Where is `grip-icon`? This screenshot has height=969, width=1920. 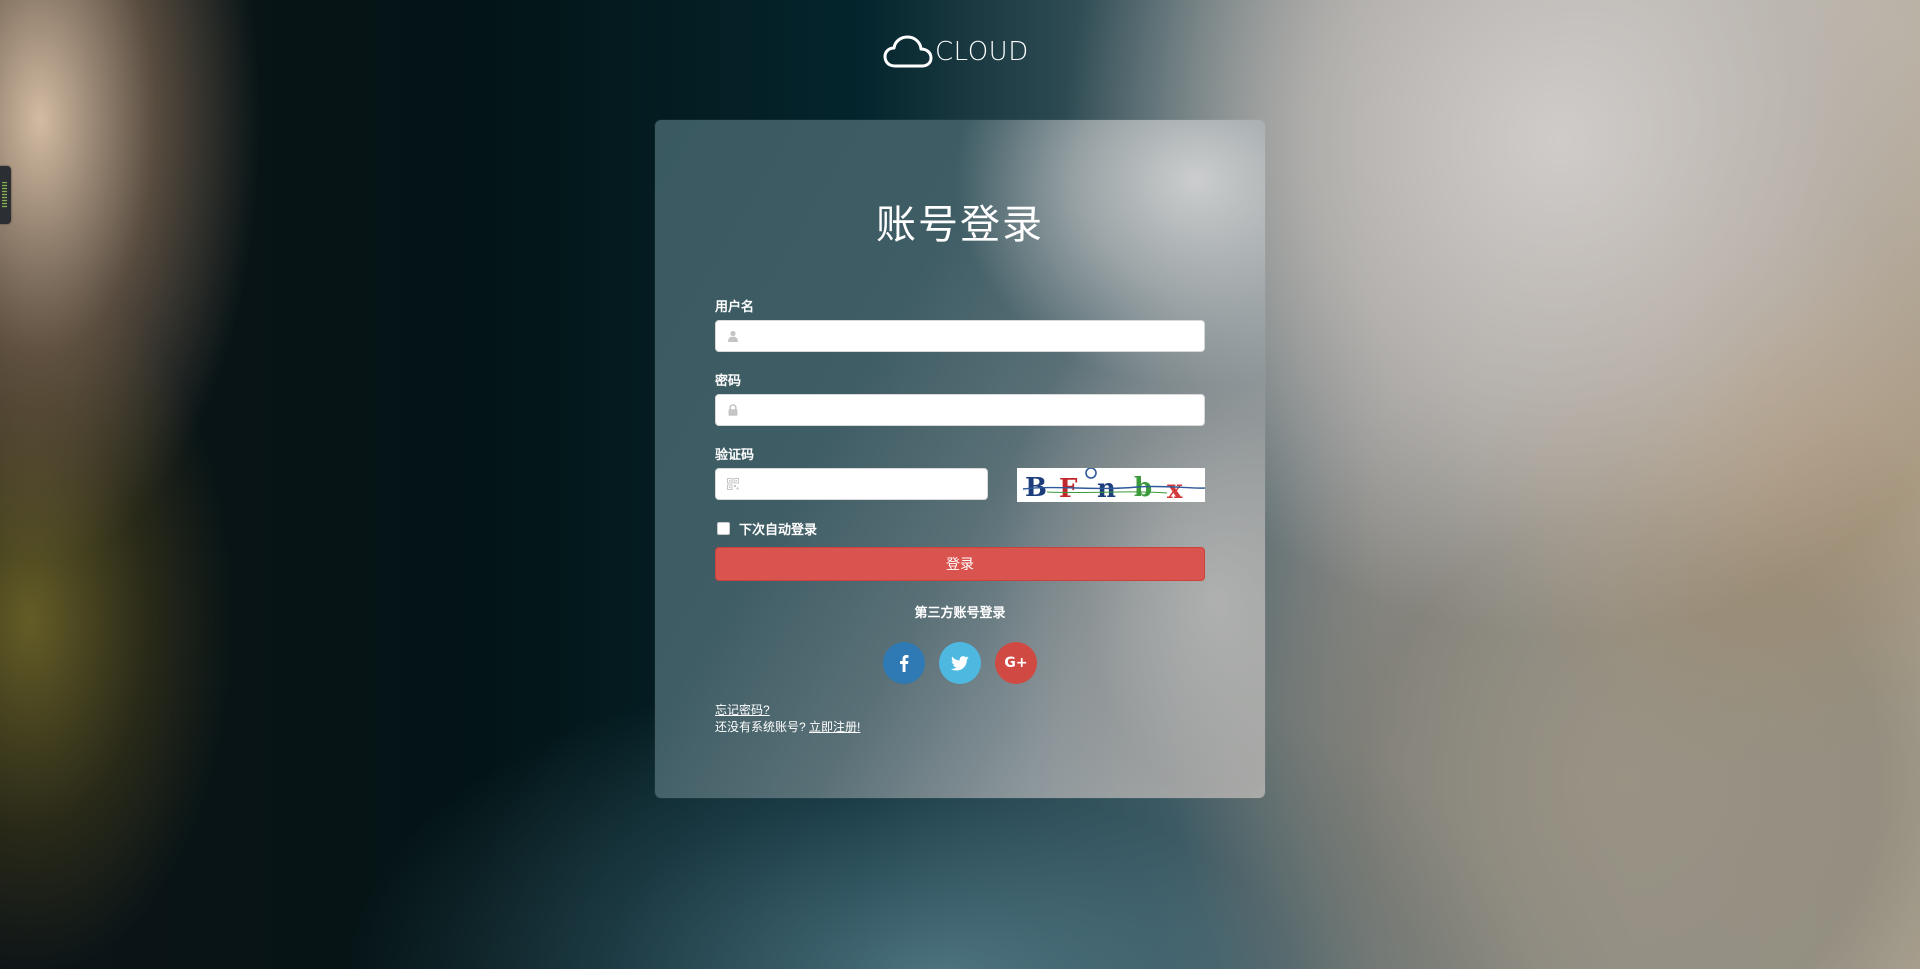
grip-icon is located at coordinates (4, 195).